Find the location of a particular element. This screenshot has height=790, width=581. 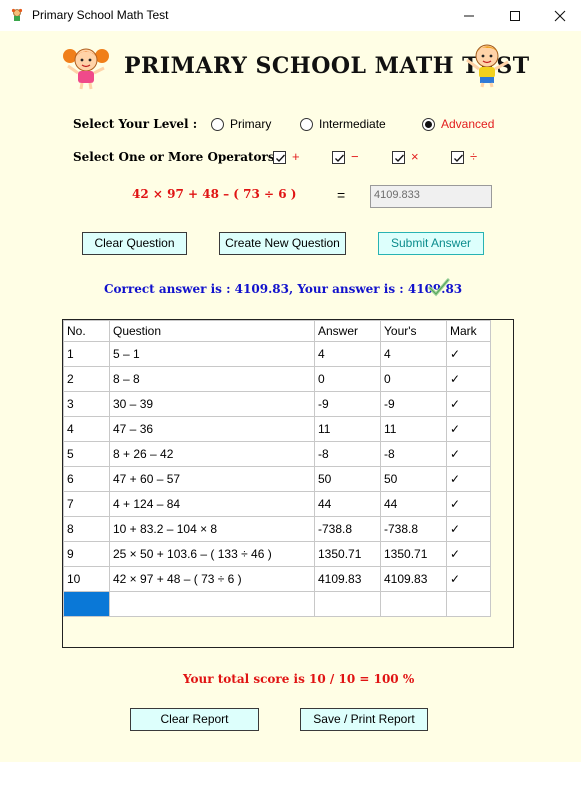

create-new-question-button: Create New Question is located at coordinates (282, 243).